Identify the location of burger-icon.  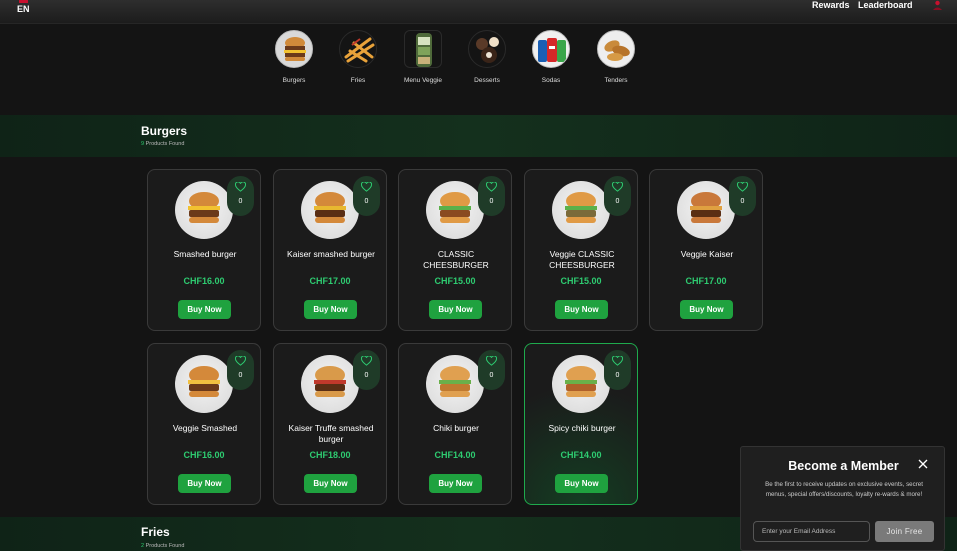
(294, 49).